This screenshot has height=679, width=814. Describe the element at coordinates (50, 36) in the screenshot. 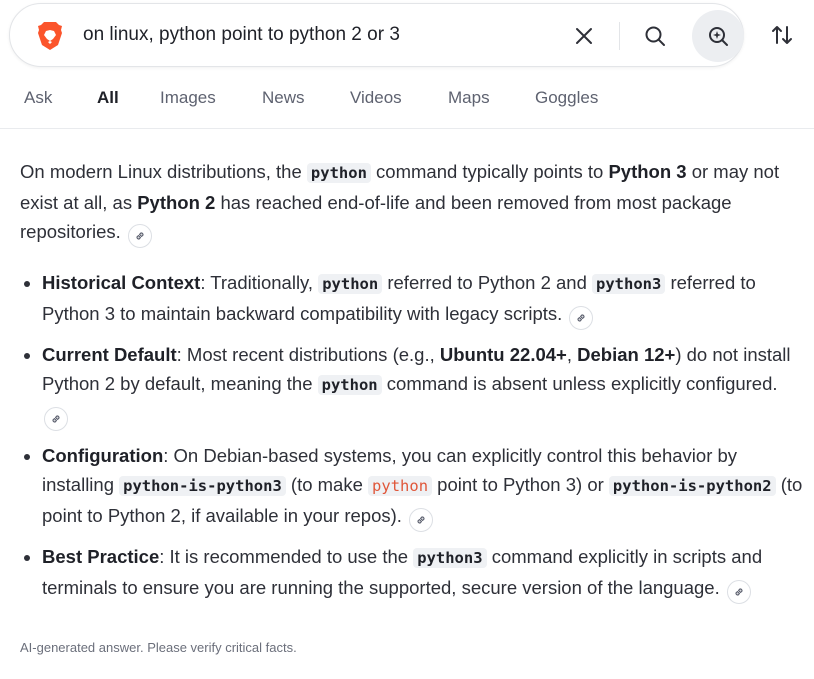

I see `brave-logo-icon` at that location.